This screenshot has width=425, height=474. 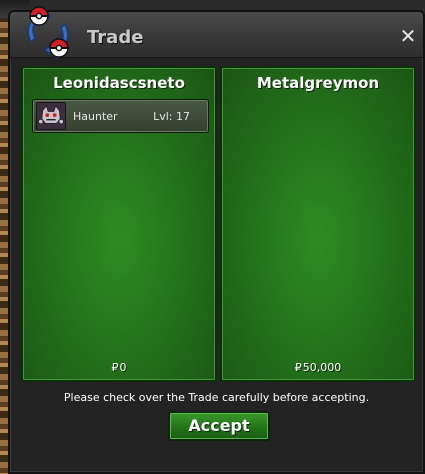 What do you see at coordinates (119, 83) in the screenshot?
I see `trader-name-self: Leonidascsneto` at bounding box center [119, 83].